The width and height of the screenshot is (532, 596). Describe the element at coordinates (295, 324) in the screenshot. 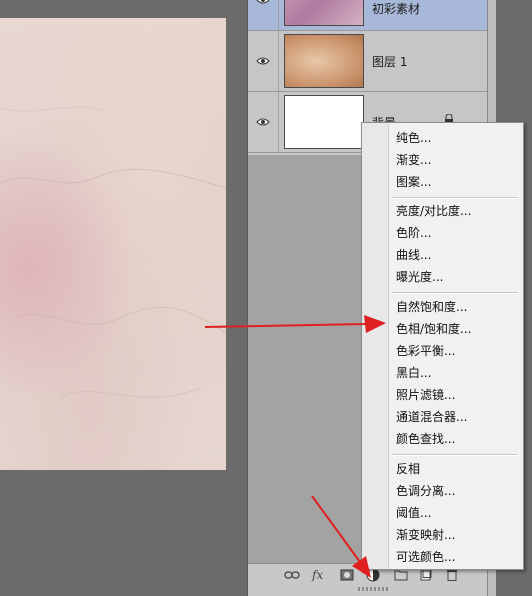

I see `arrow-to-hue-saturation` at that location.